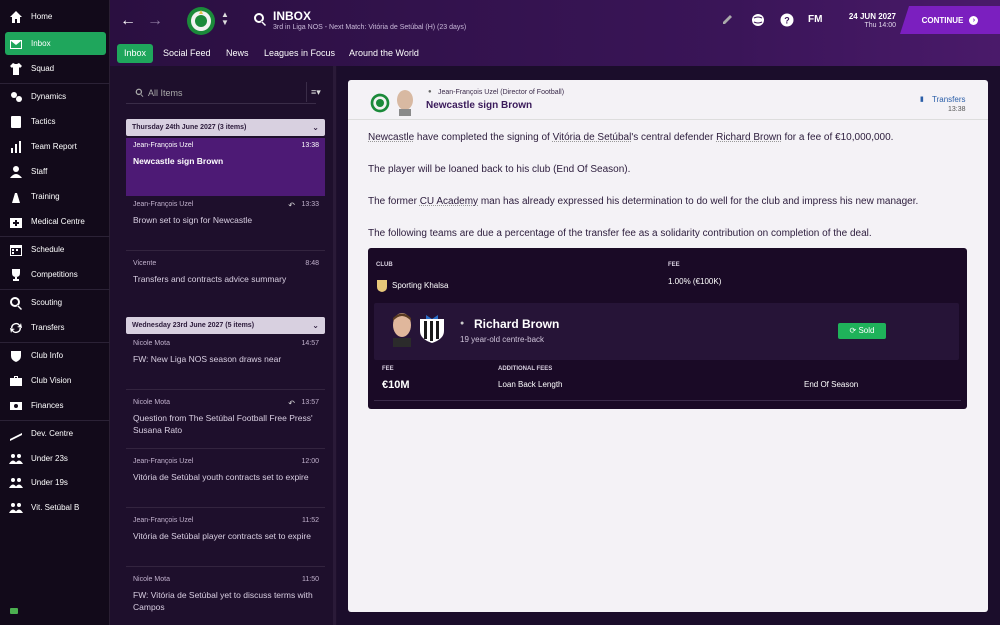  Describe the element at coordinates (16, 250) in the screenshot. I see `calendar-icon` at that location.